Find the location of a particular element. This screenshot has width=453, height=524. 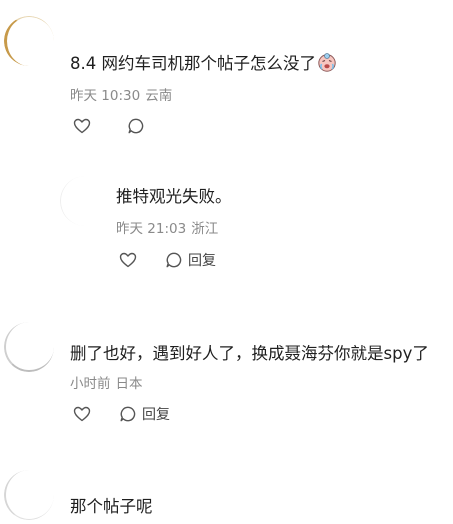

comment-meta: 昨天 21:03 浙江 is located at coordinates (167, 229).